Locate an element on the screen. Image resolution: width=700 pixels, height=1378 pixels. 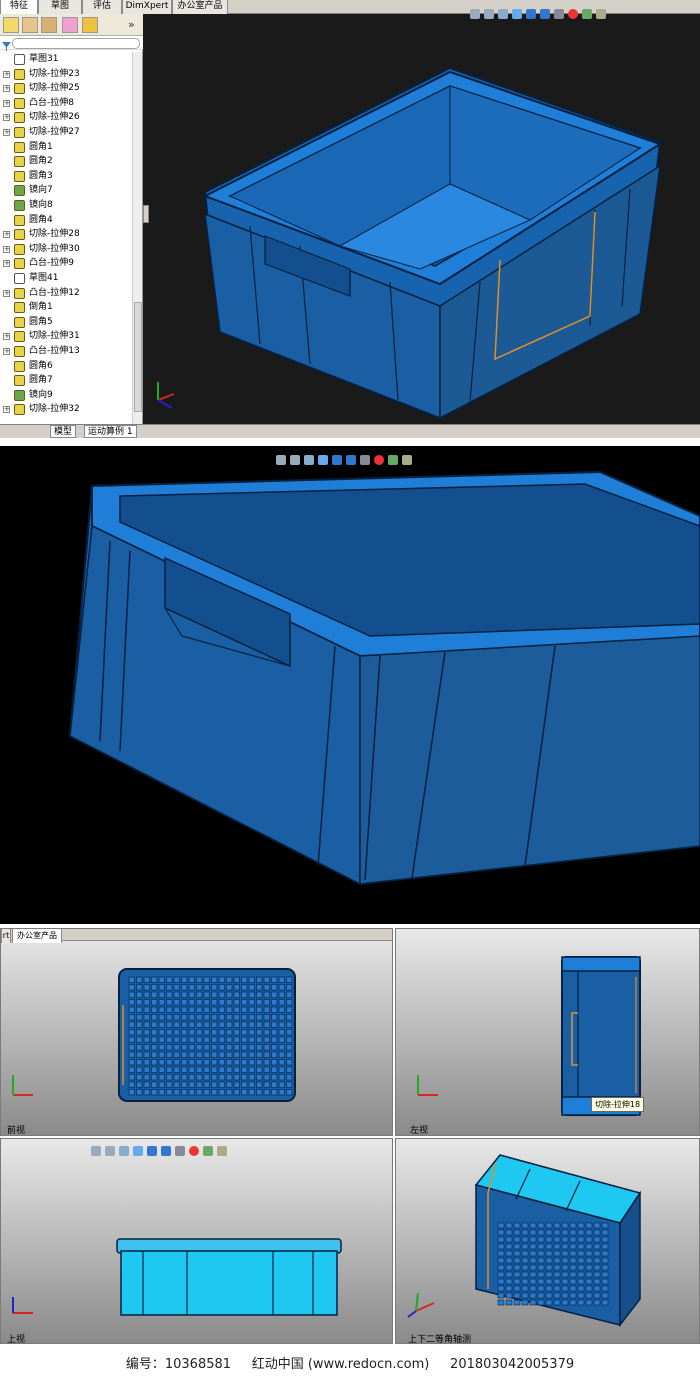
tree-scrollbar-thumb is located at coordinates (138, 357).